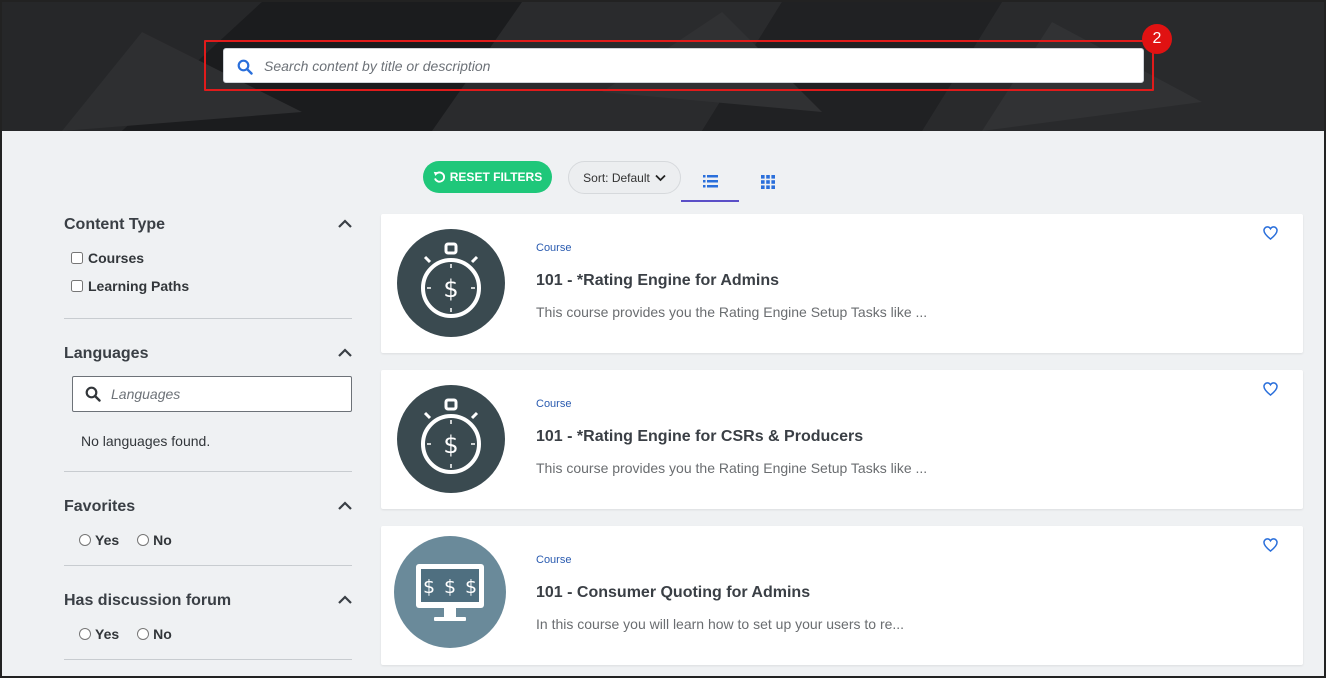  I want to click on highlight-box, so click(679, 65).